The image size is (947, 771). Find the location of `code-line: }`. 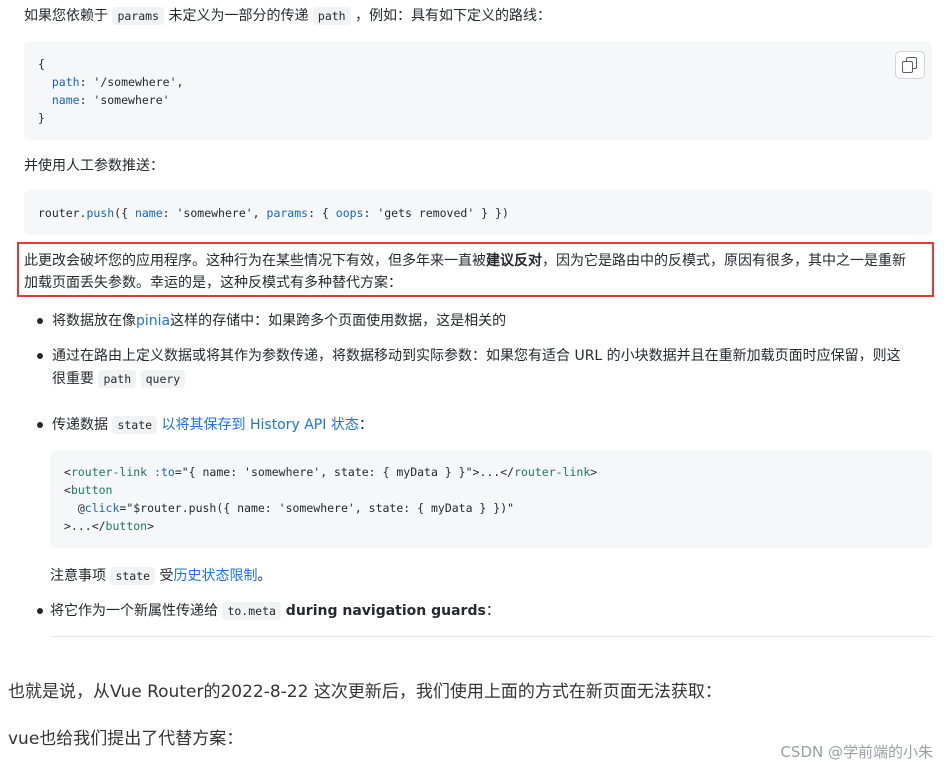

code-line: } is located at coordinates (41, 118).